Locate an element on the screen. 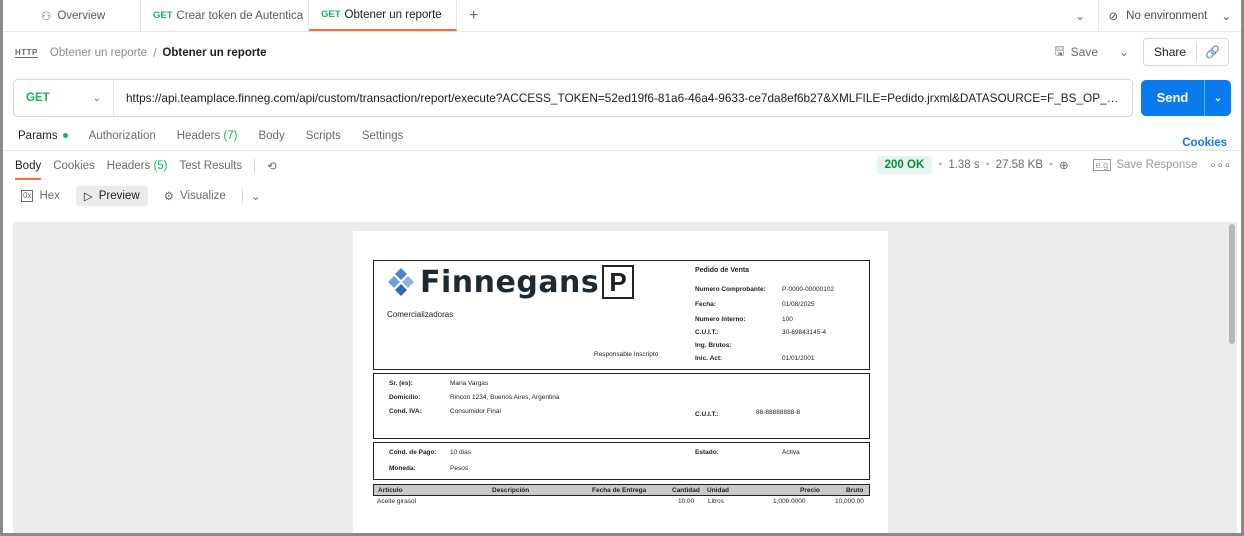  save-options-button: ⌄ is located at coordinates (1124, 52).